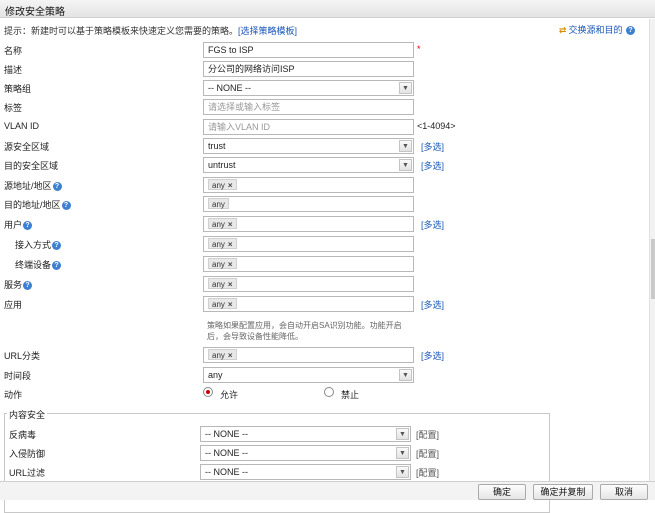 The width and height of the screenshot is (655, 513). What do you see at coordinates (308, 50) in the screenshot?
I see `name-input: FGS to ISP` at bounding box center [308, 50].